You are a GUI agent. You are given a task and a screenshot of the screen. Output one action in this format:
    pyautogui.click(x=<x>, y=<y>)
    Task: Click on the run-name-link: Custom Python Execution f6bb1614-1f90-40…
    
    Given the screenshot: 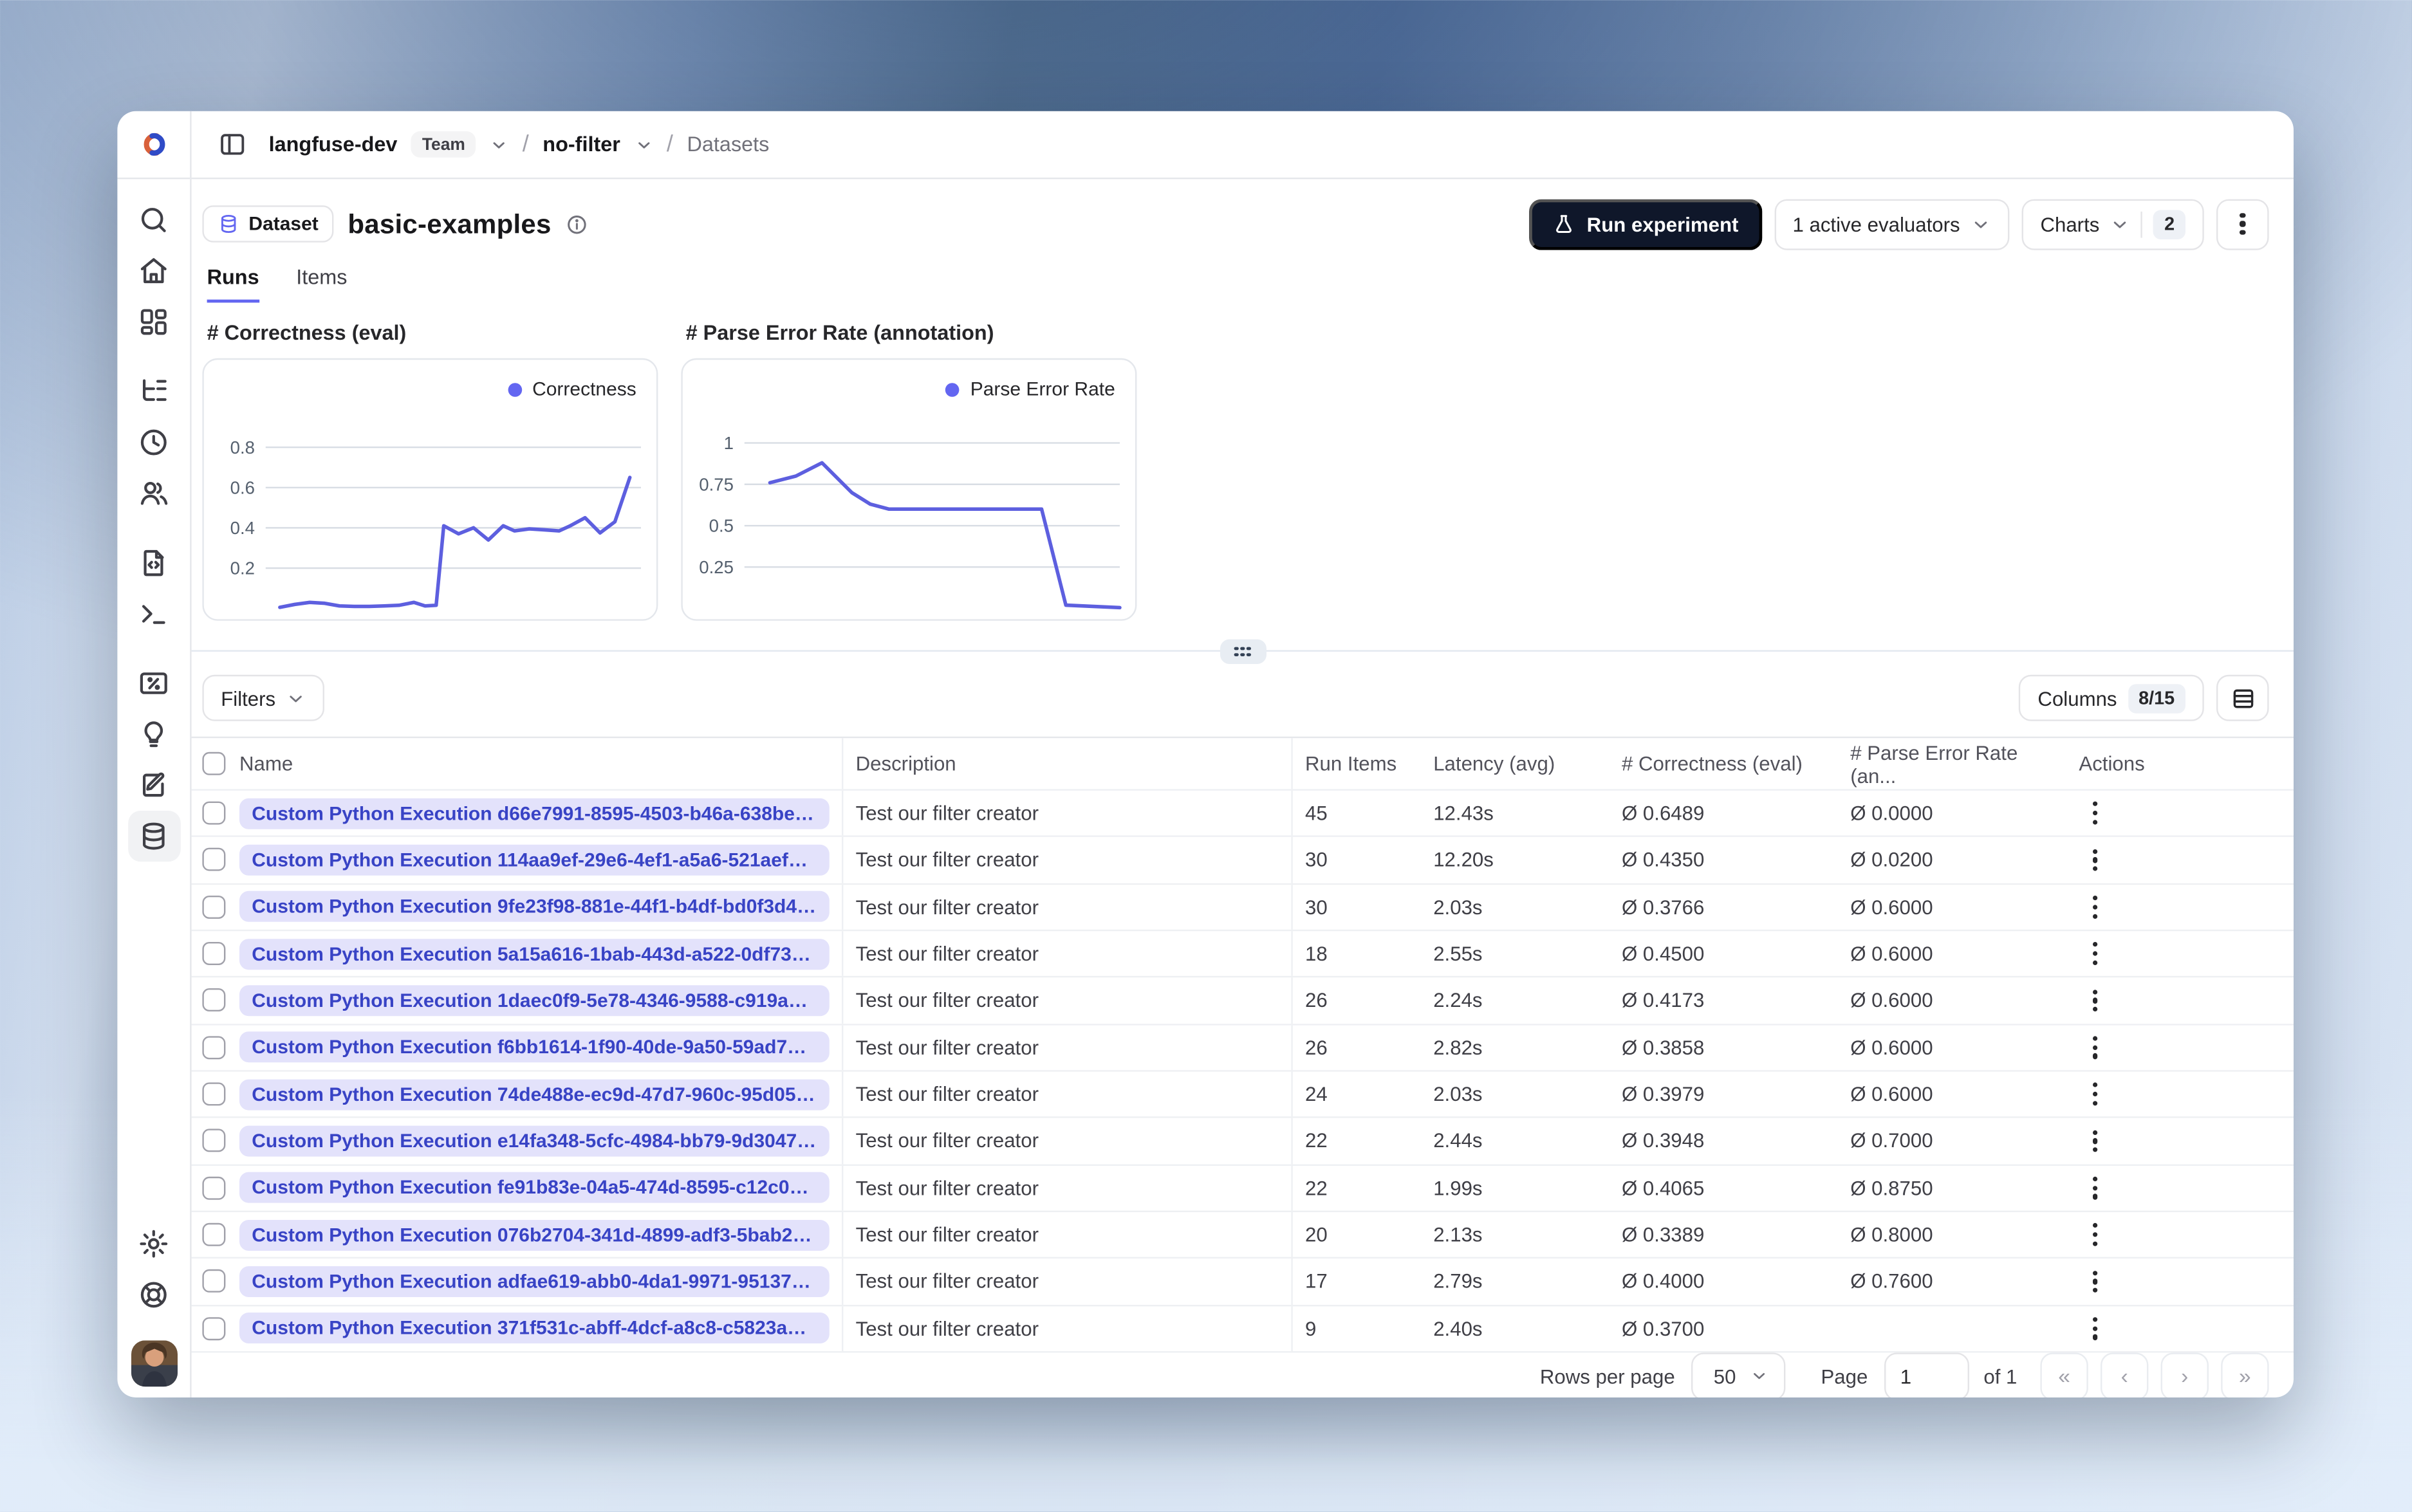 What is the action you would take?
    pyautogui.click(x=534, y=1047)
    